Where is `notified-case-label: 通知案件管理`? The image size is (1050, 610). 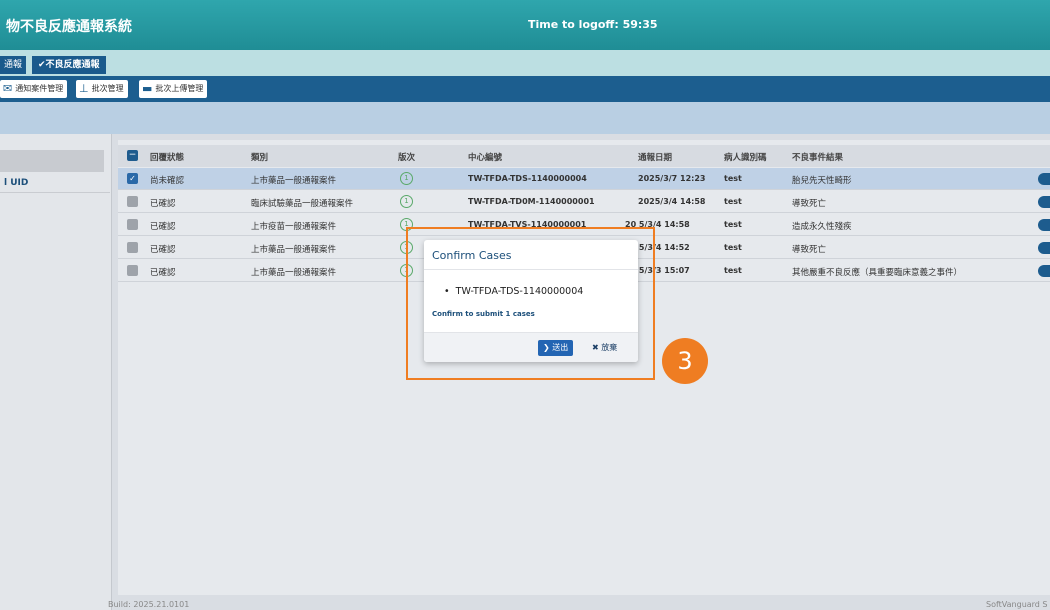 notified-case-label: 通知案件管理 is located at coordinates (39, 88).